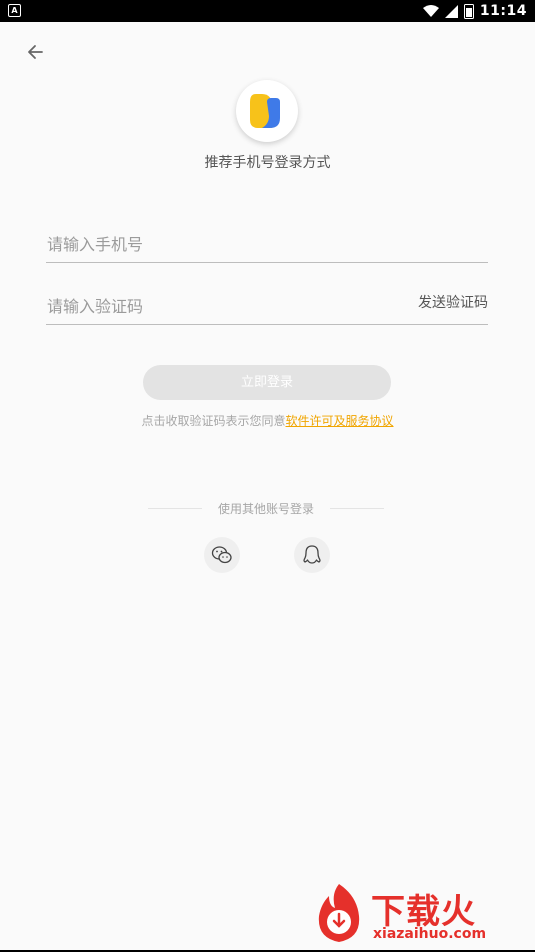  Describe the element at coordinates (213, 421) in the screenshot. I see `agreement-prefix: 点击收取验证码表示您同意` at that location.